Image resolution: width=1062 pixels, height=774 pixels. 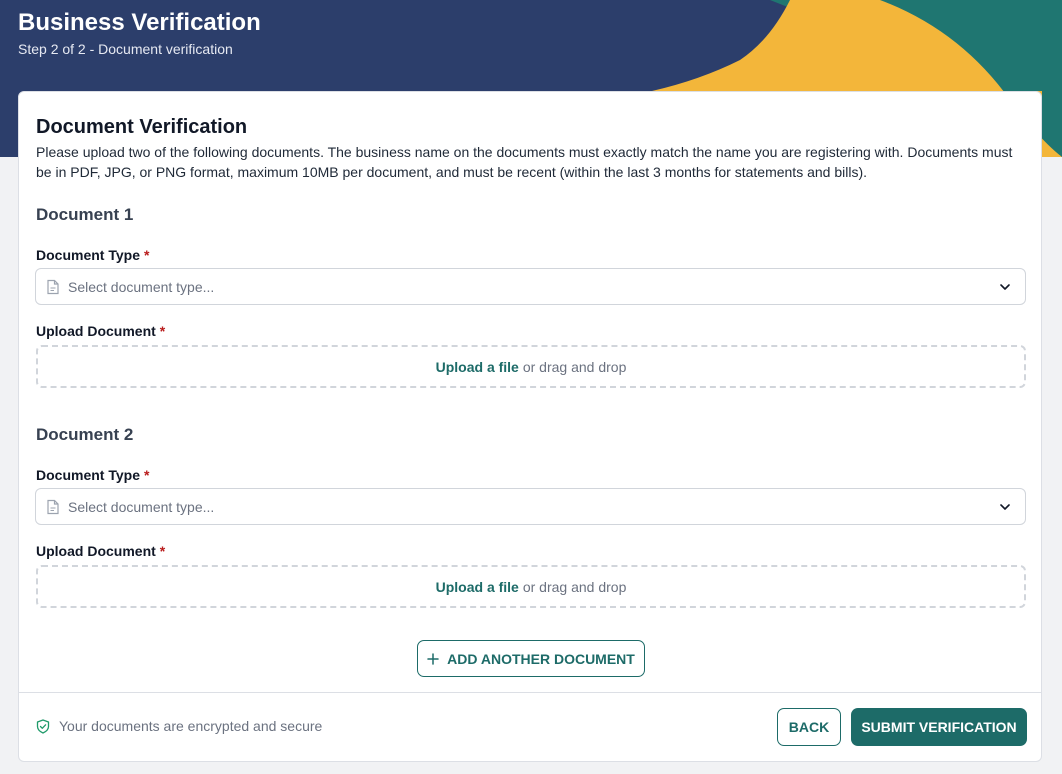 What do you see at coordinates (433, 658) in the screenshot?
I see `plus-icon` at bounding box center [433, 658].